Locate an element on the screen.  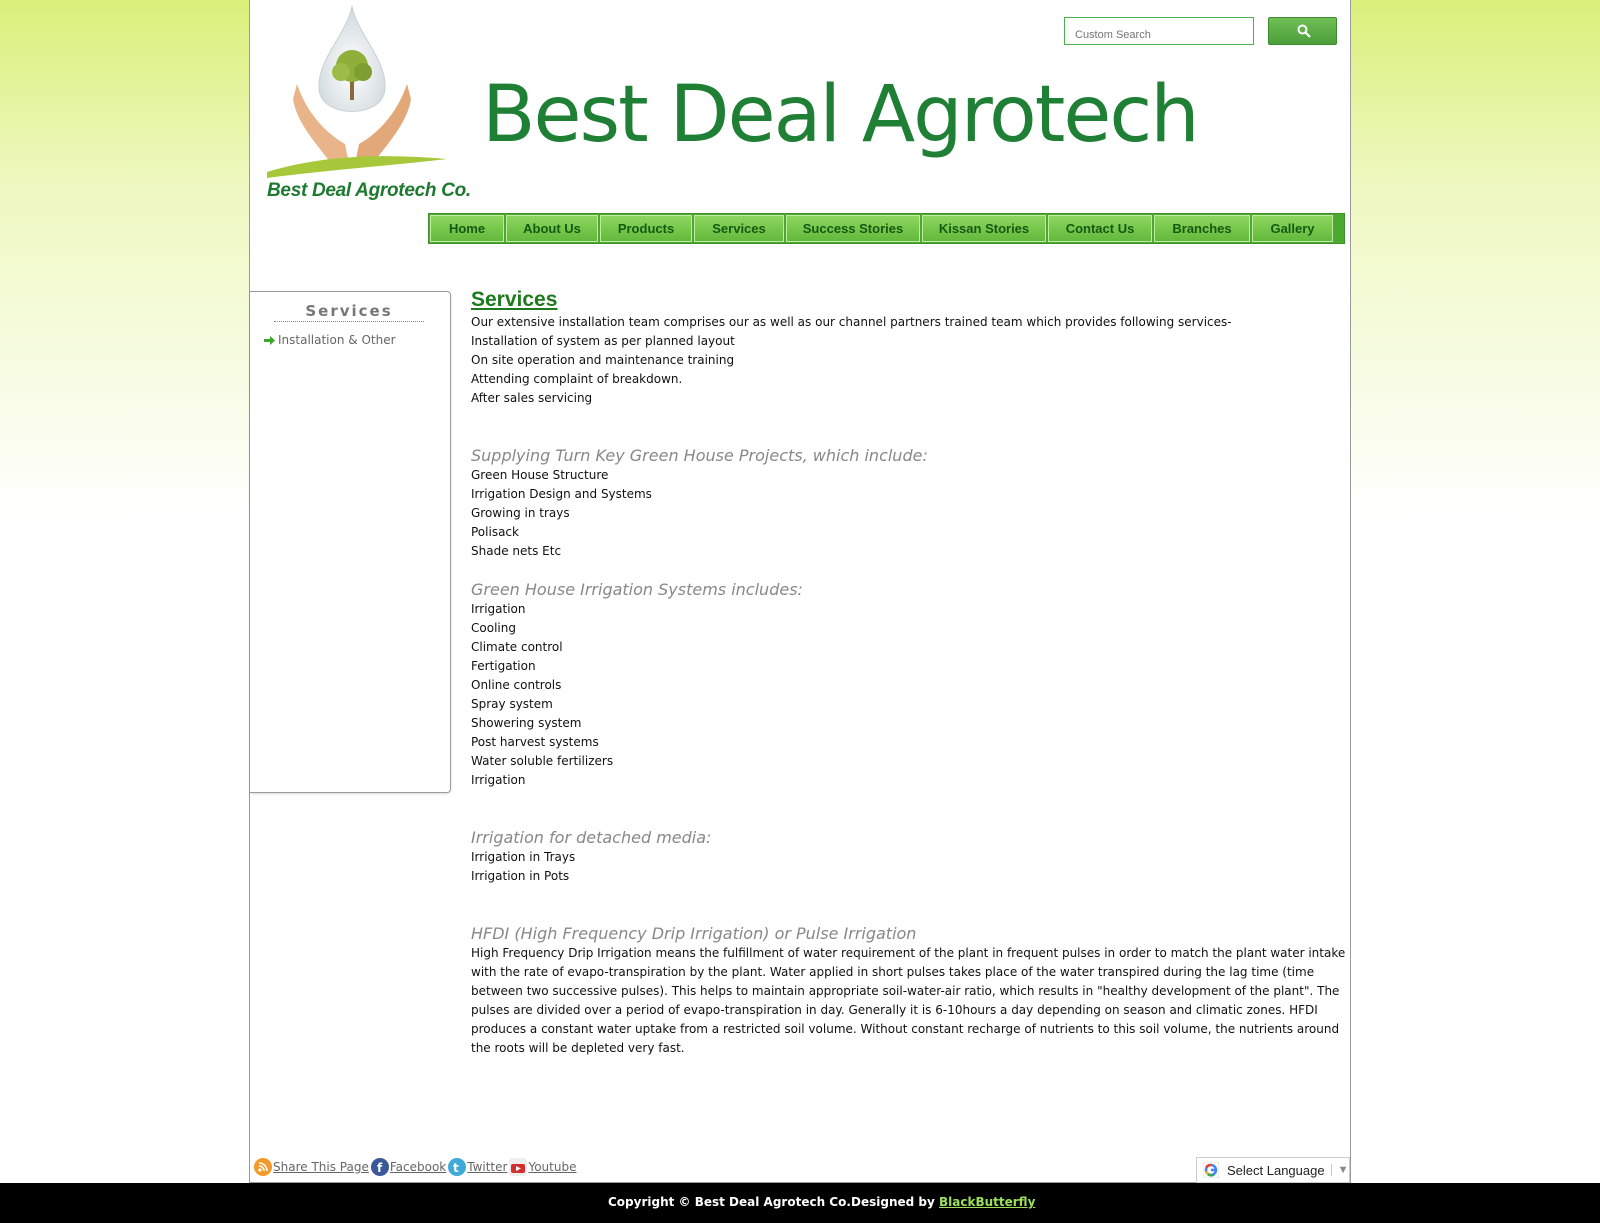
youtube-link: Youtube is located at coordinates (542, 1167).